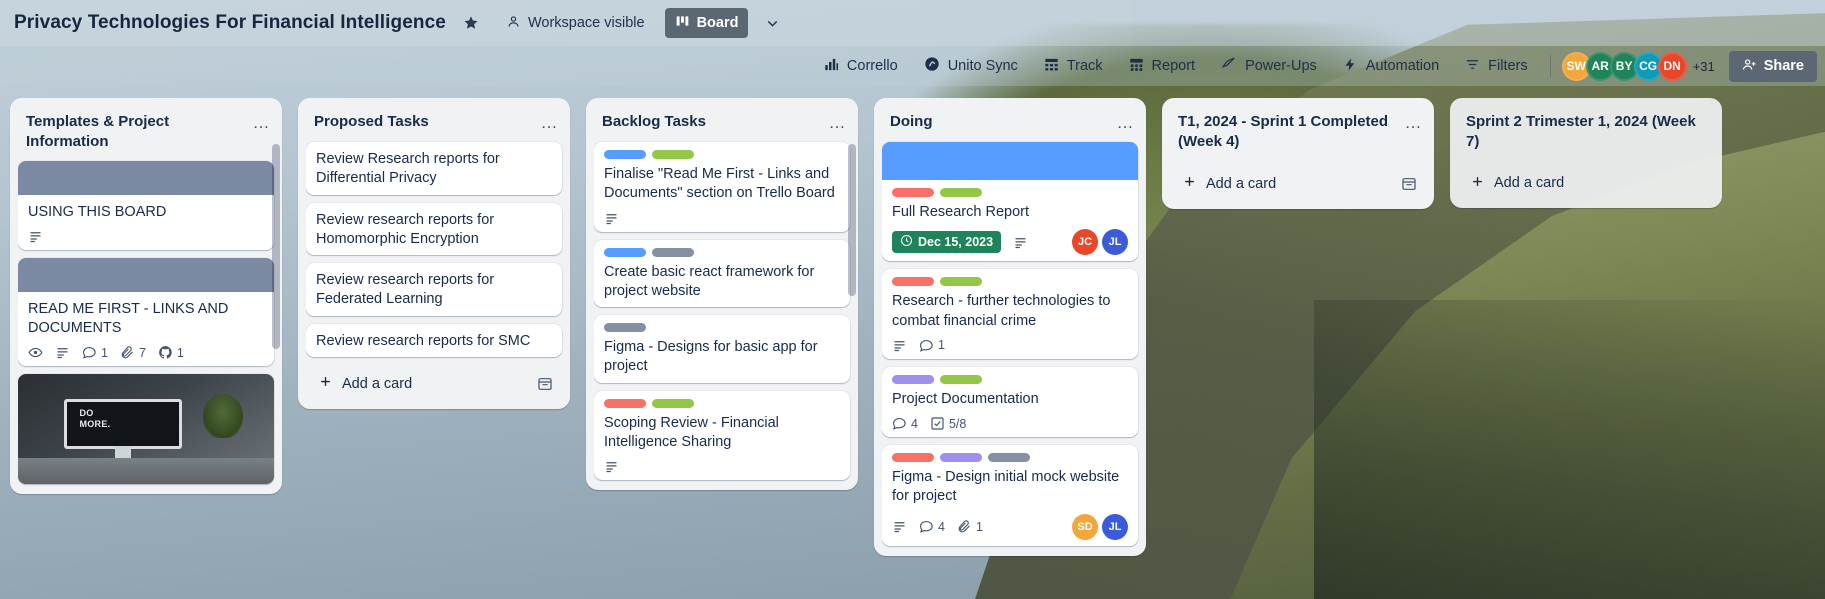  Describe the element at coordinates (1010, 242) in the screenshot. I see `card-badges: Dec 15, 2023 JC JL` at that location.